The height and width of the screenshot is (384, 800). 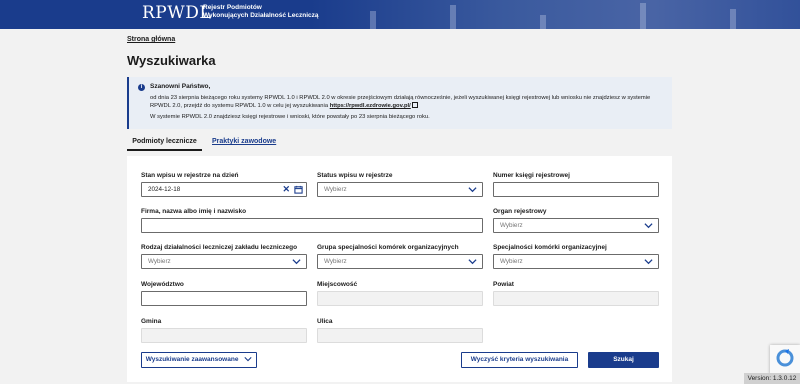 I want to click on wojewodztwo-input, so click(x=224, y=298).